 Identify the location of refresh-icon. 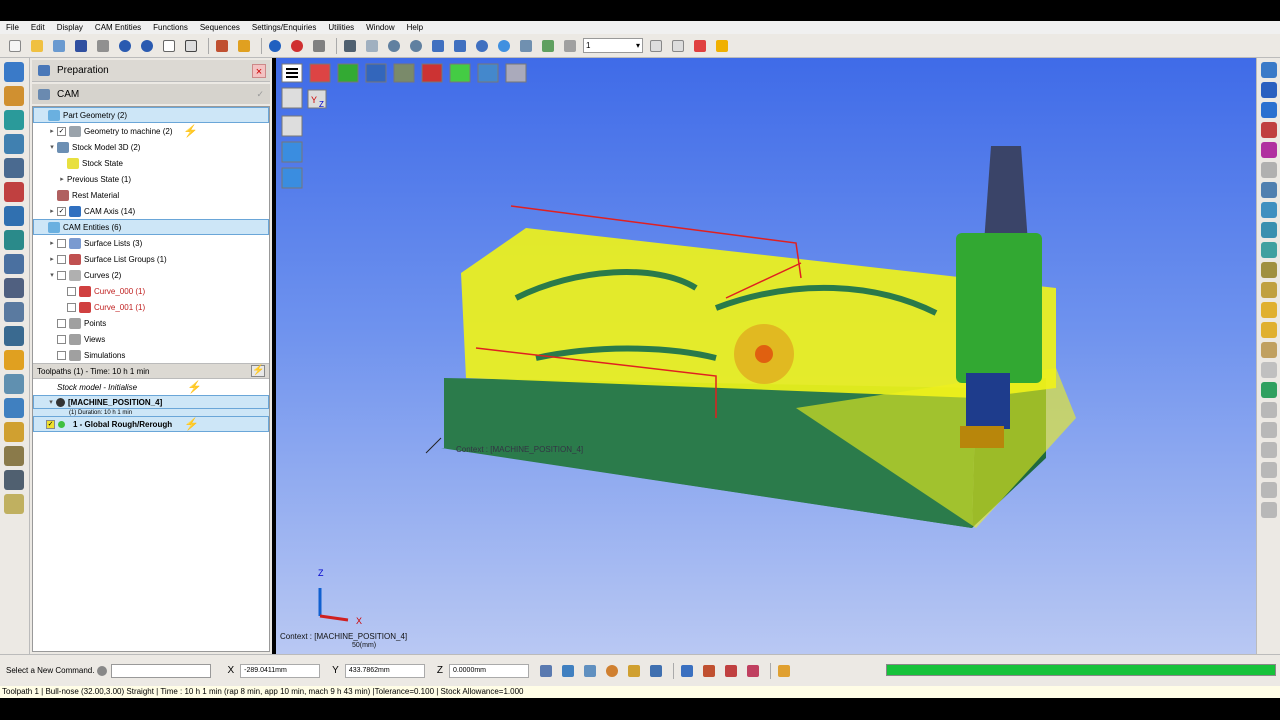
(612, 670).